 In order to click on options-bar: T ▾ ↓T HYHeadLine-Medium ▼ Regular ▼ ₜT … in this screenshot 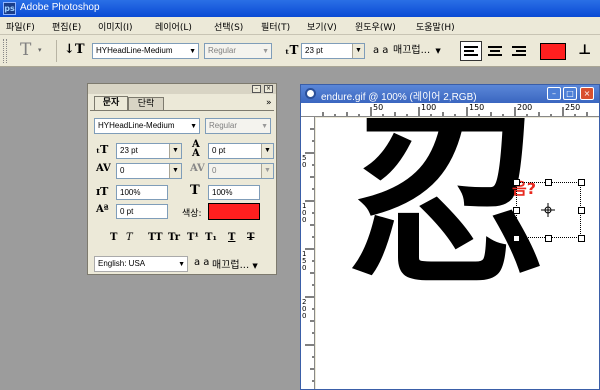, I will do `click(300, 51)`.